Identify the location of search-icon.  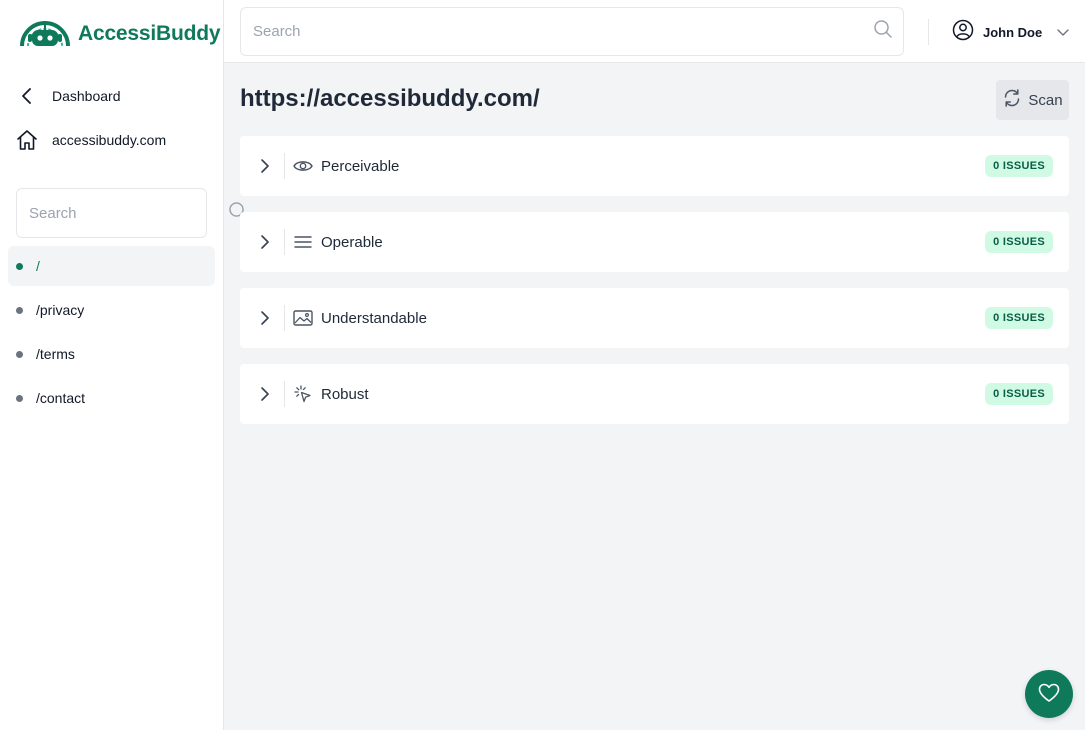
(883, 31).